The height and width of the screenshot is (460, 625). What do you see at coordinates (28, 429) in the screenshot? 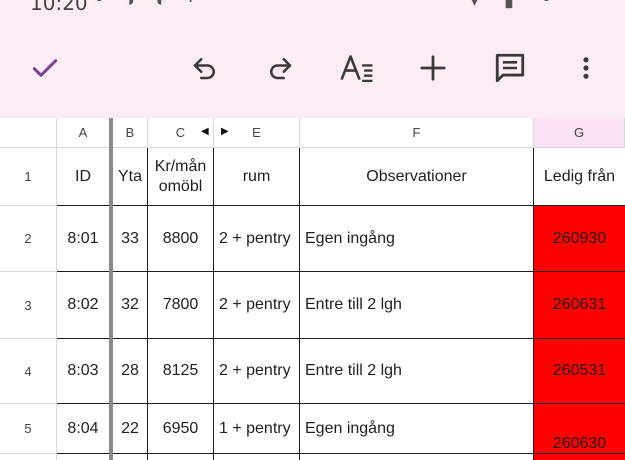
I see `row-header-5: 5` at bounding box center [28, 429].